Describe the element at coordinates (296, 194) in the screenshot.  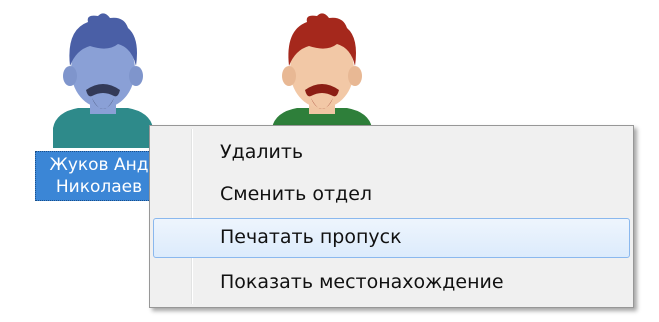
I see `menu-item-label: Сменить отдел` at that location.